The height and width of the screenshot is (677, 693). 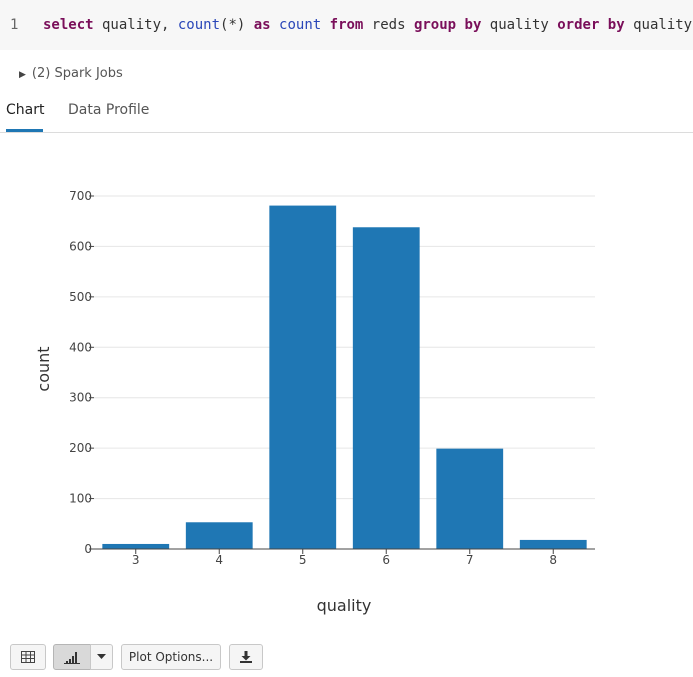 I want to click on spark-jobs-toggle: ▶ (2) Spark Jobs, so click(x=71, y=73).